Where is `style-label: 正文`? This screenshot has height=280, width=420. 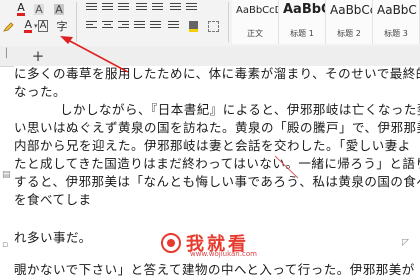
style-label: 正文 is located at coordinates (255, 33).